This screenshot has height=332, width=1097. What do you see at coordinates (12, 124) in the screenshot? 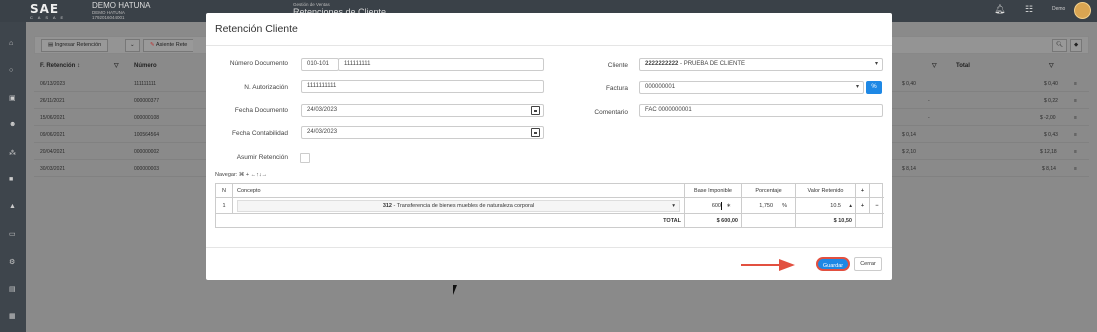
I see `users-icon: ☻` at bounding box center [12, 124].